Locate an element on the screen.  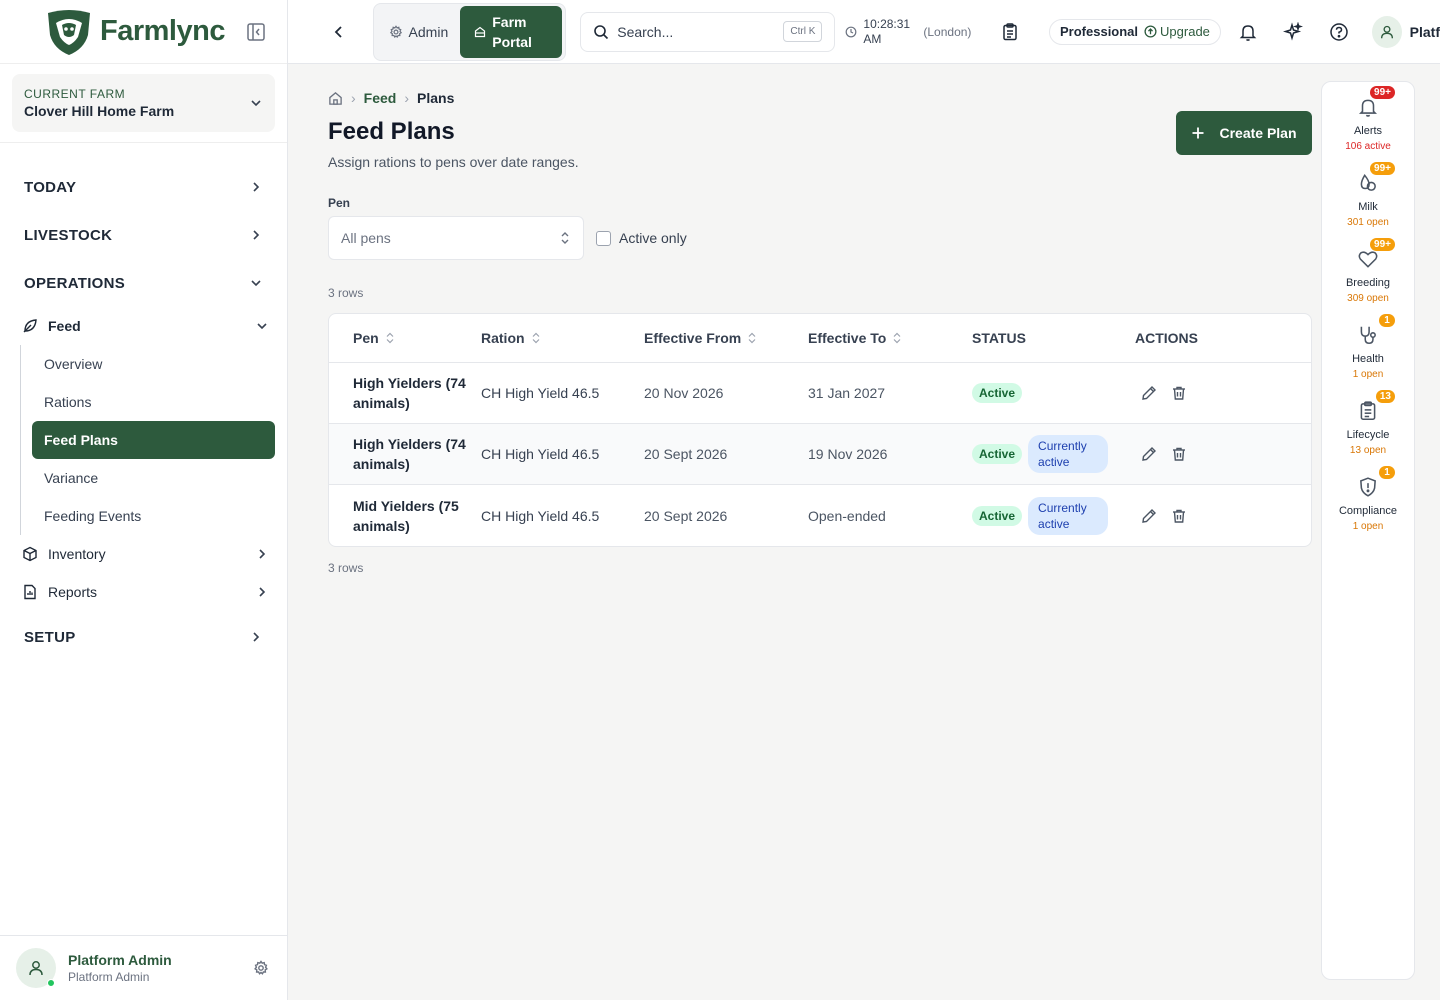
sidebar-item-feed-plans: Feed Plans is located at coordinates (153, 440).